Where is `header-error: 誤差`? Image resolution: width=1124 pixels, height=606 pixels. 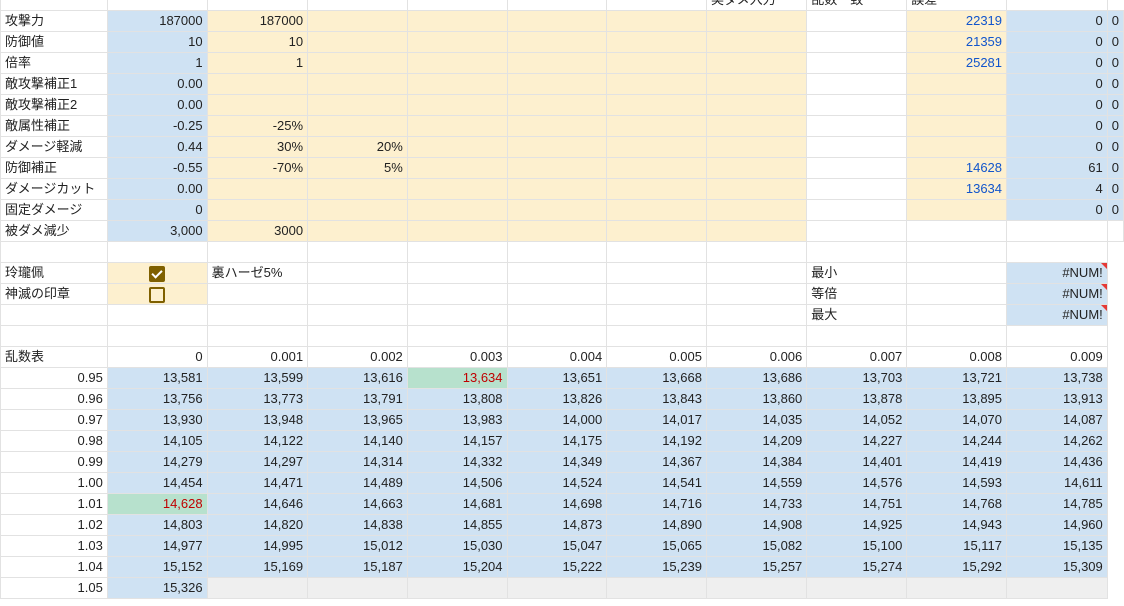
header-error: 誤差 is located at coordinates (957, 5).